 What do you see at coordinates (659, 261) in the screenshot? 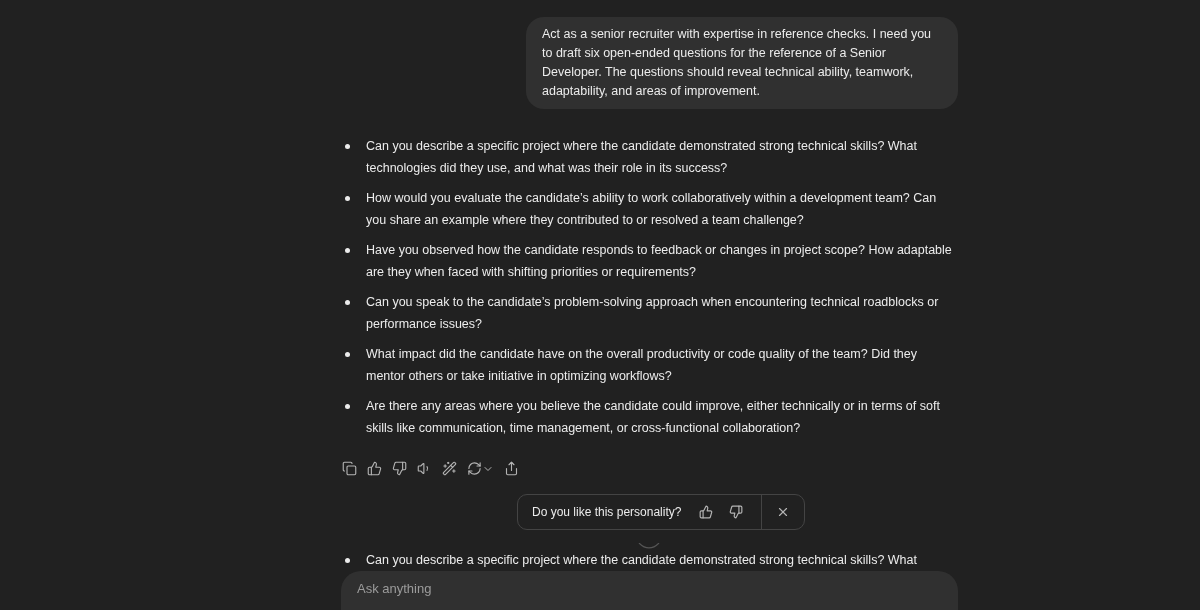
I see `answer-text: Have you observed how the candidate responds to feedback or changes in project scope? How adaptable are they when faced with shifting priorities or requirements?` at bounding box center [659, 261].